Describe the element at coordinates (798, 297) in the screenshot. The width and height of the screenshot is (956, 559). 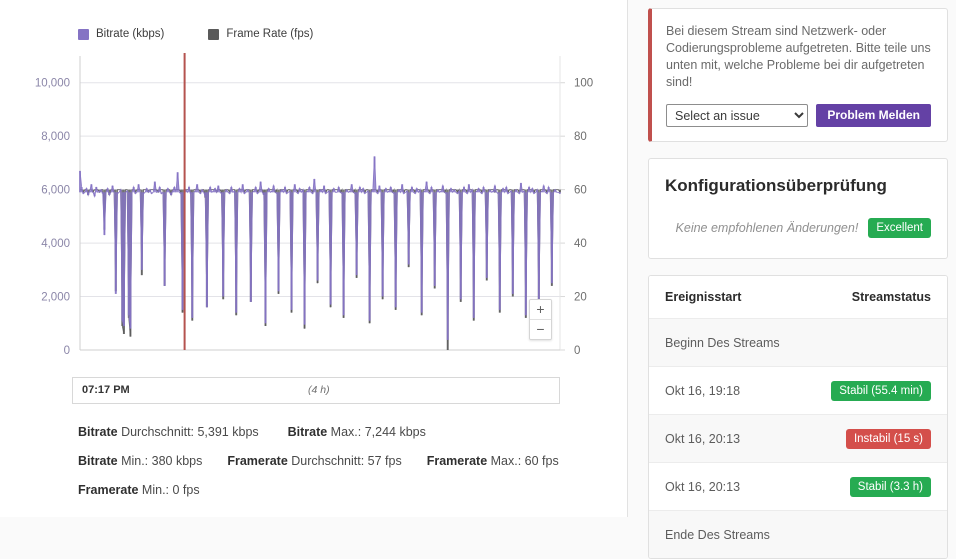
I see `events-table-header: Ereignisstart Streamstatus` at that location.